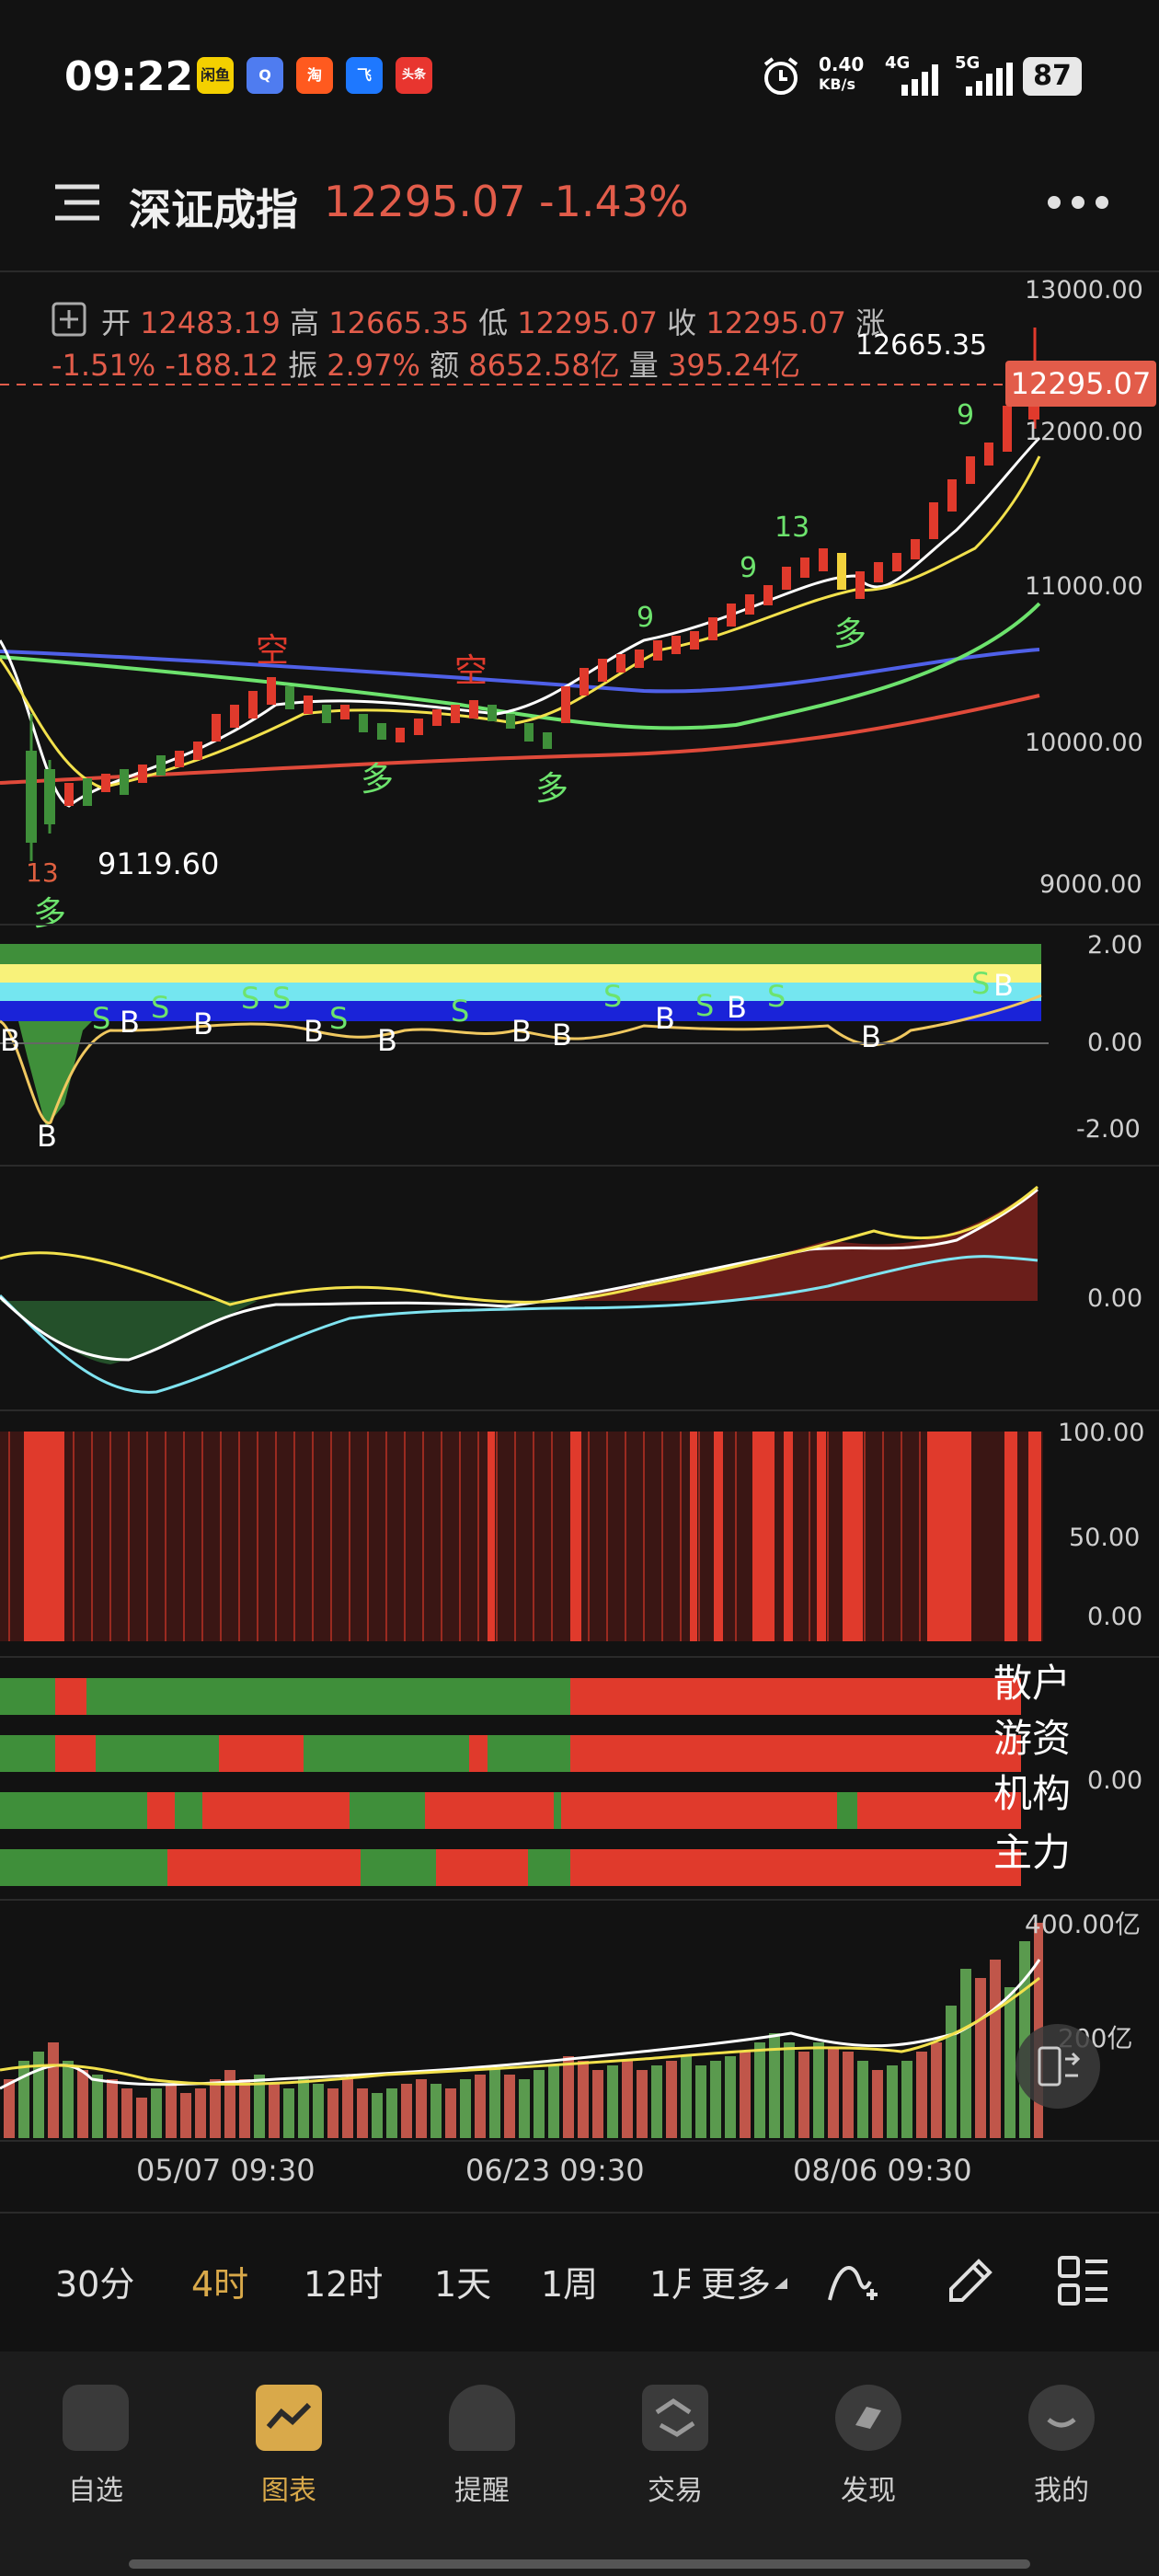  What do you see at coordinates (989, 79) in the screenshot?
I see `signal-5g-icon` at bounding box center [989, 79].